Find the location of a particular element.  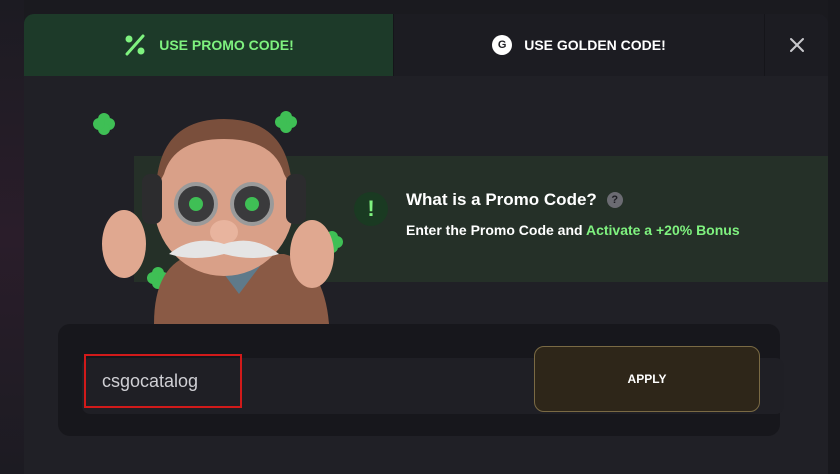

apply-button: APPLY is located at coordinates (647, 379).